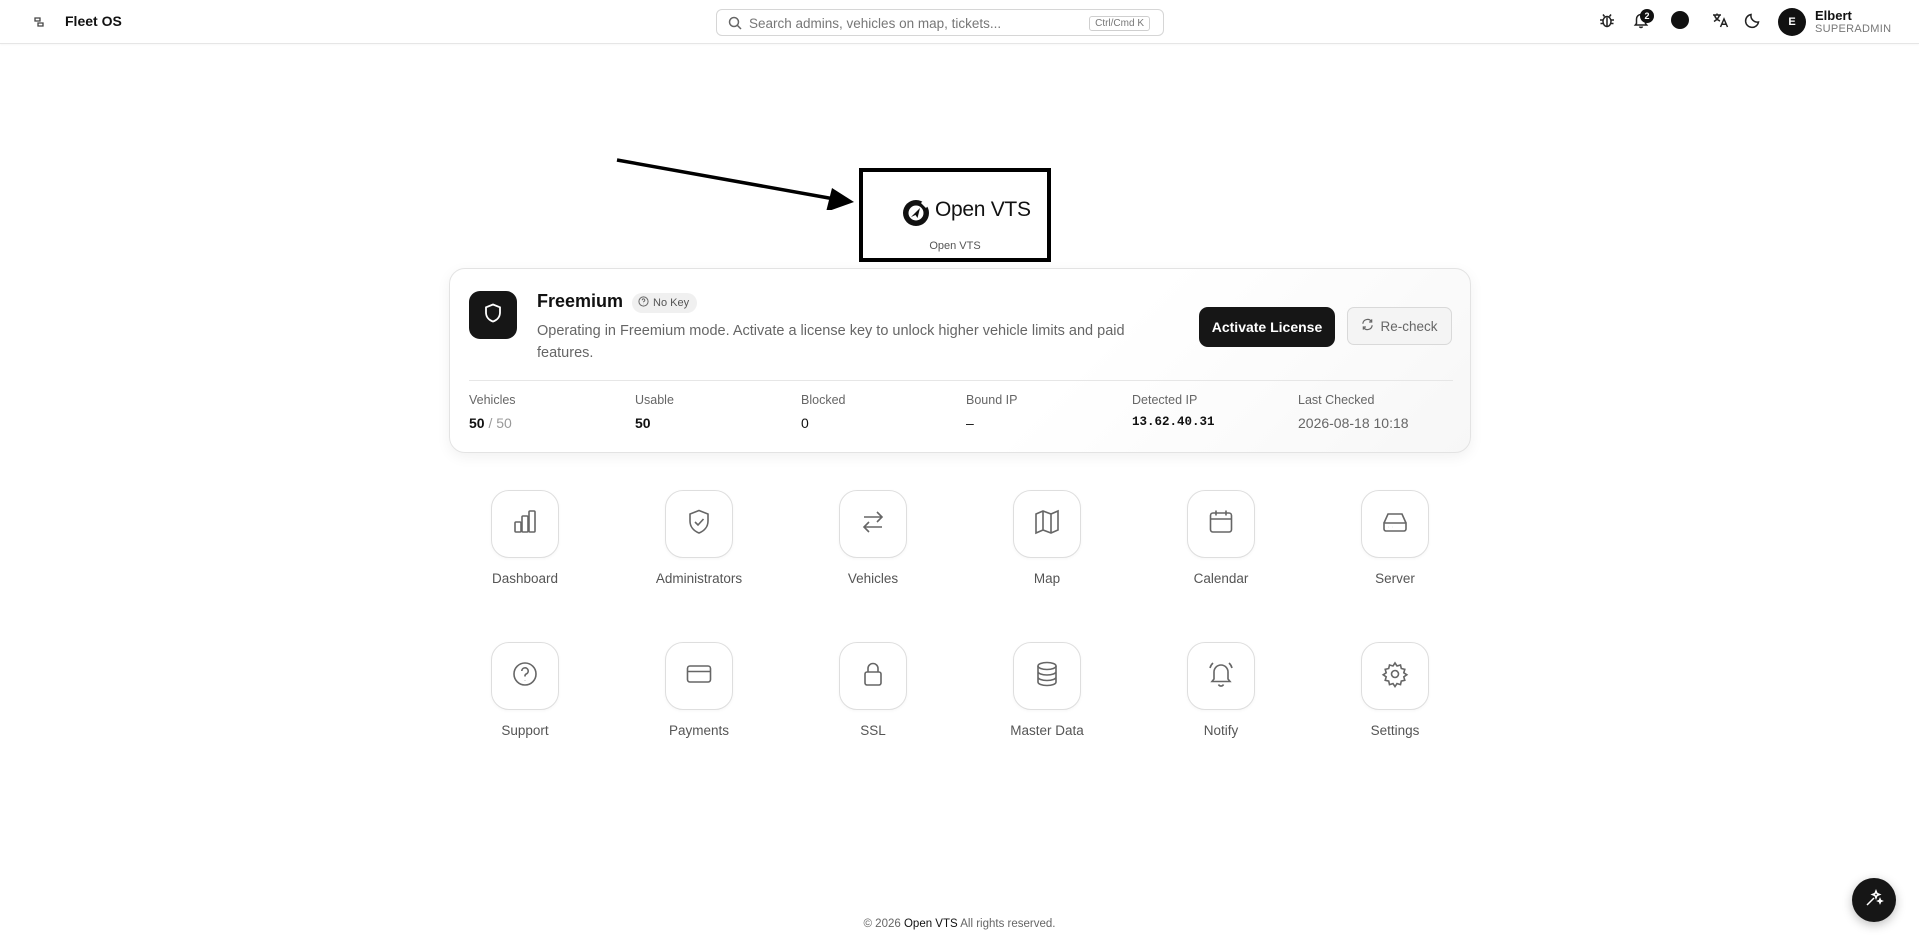  I want to click on footer-rights: All rights reserved., so click(1008, 924).